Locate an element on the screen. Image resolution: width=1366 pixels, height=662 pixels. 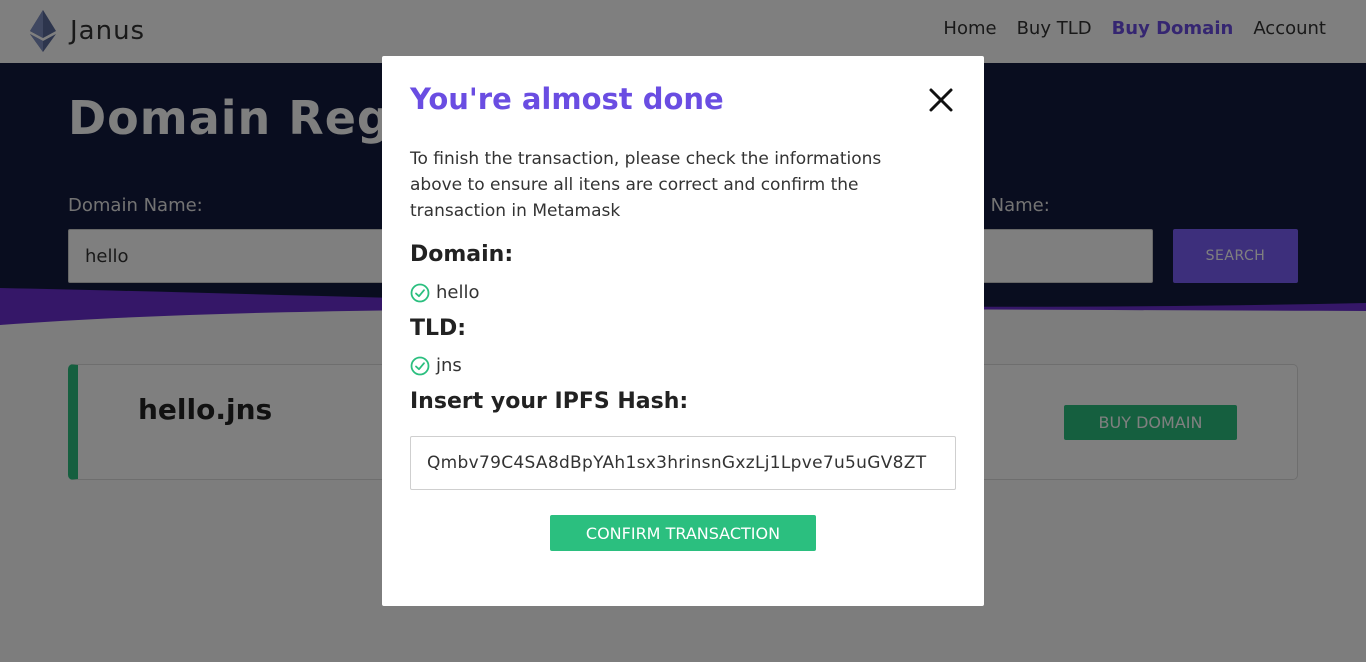
tld-value: jns is located at coordinates (449, 365).